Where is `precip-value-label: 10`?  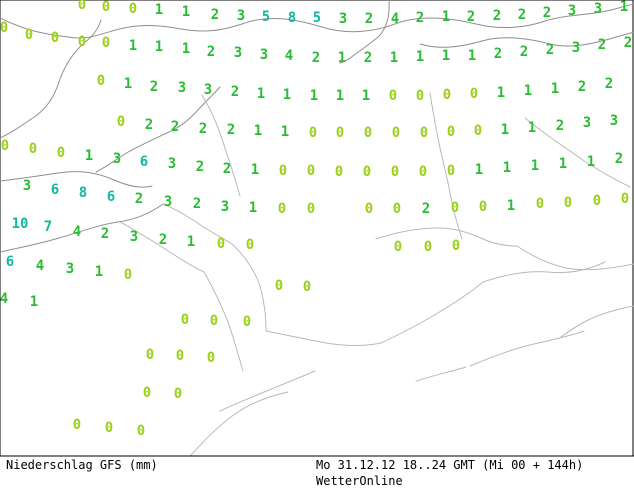
precip-value-label: 10 is located at coordinates (20, 224).